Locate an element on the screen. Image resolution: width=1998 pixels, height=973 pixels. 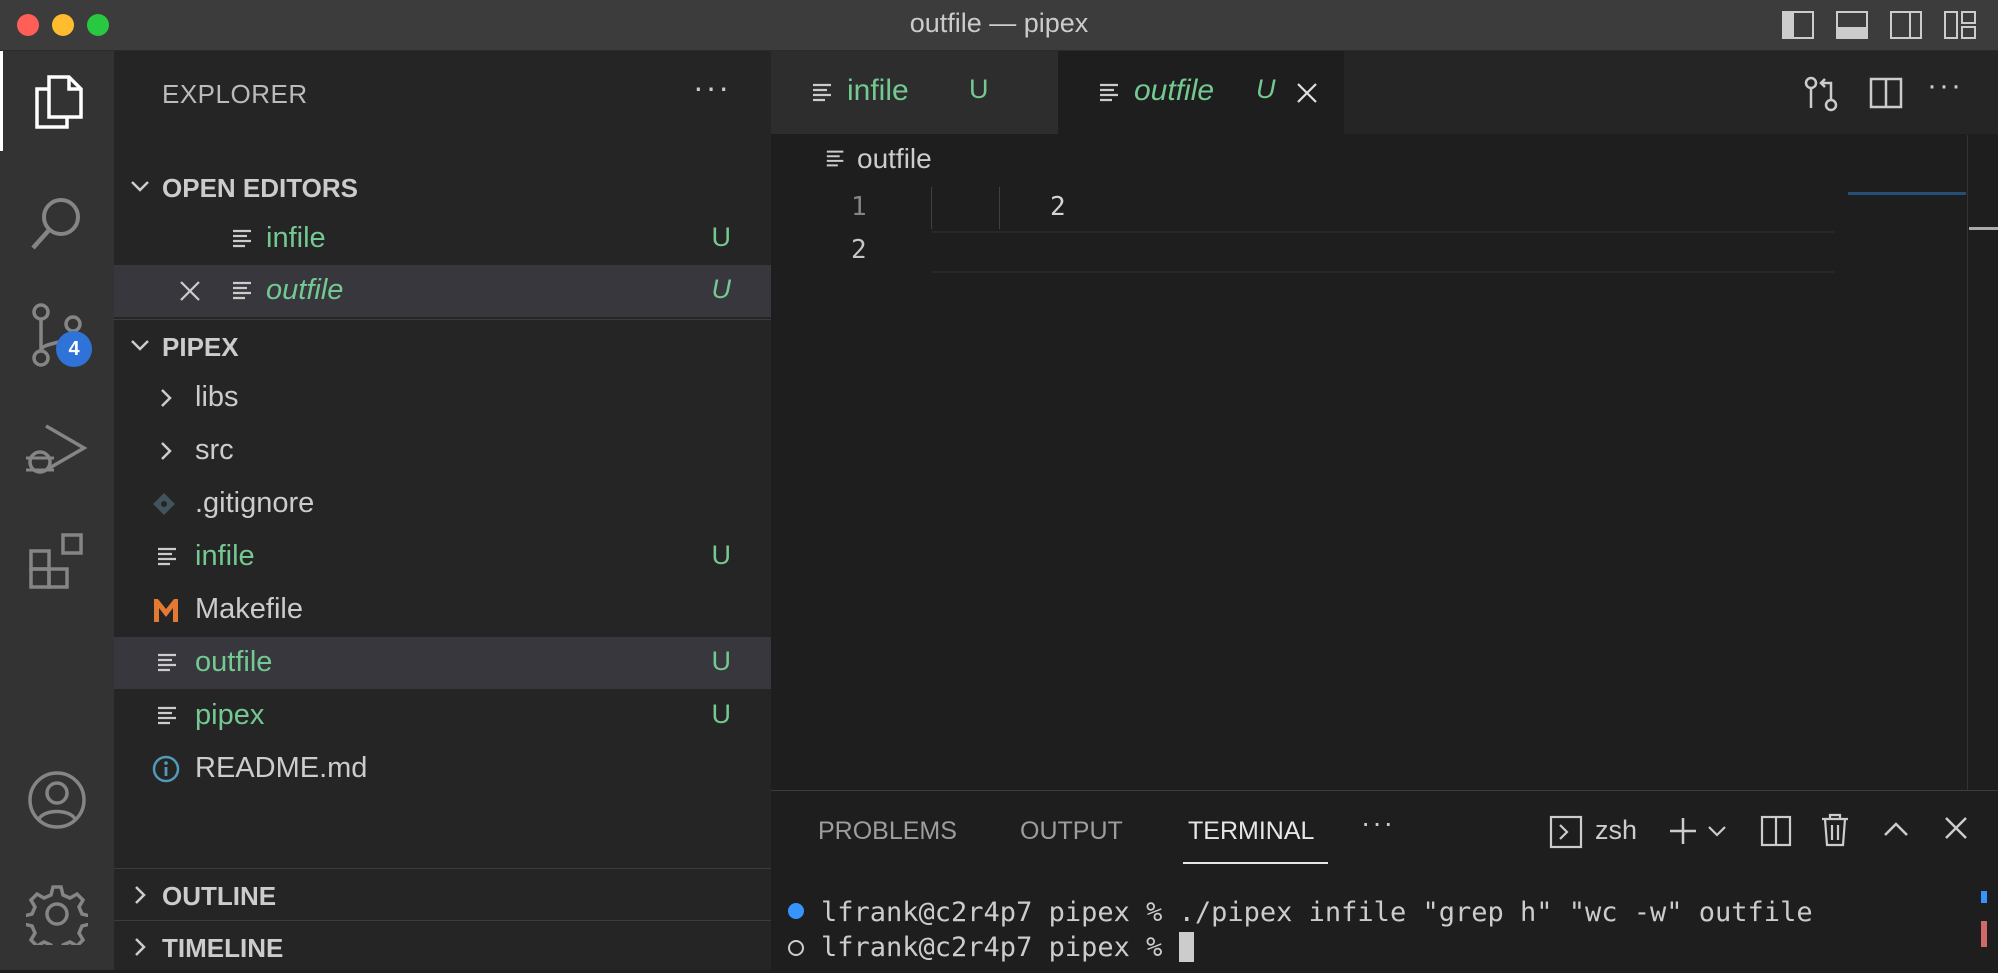
title-bar: outfile — pipex is located at coordinates (999, 25).